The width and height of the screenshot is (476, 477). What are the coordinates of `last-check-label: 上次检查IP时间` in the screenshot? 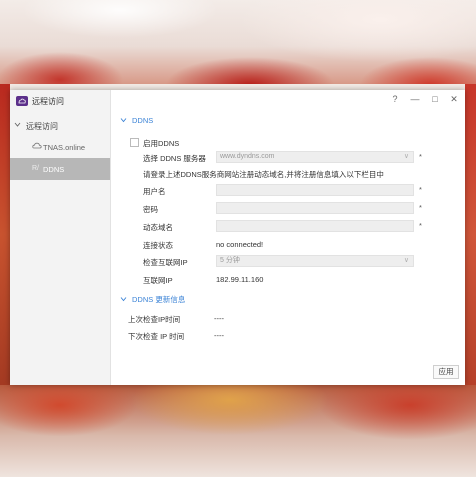 It's located at (154, 319).